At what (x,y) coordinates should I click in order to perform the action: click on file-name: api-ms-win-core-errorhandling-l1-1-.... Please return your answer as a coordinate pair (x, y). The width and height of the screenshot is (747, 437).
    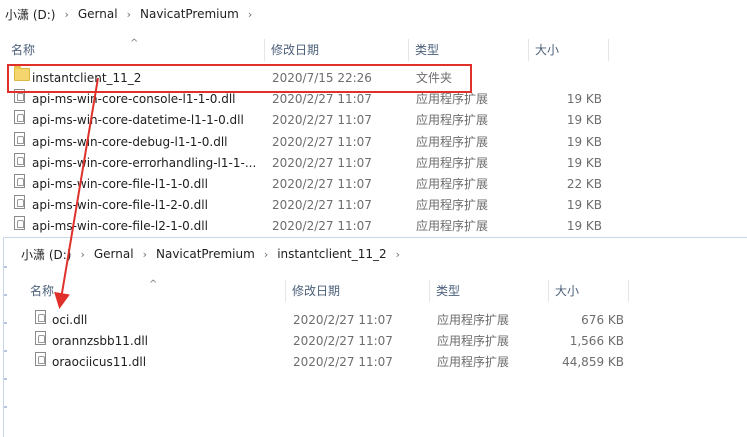
    Looking at the image, I should click on (144, 162).